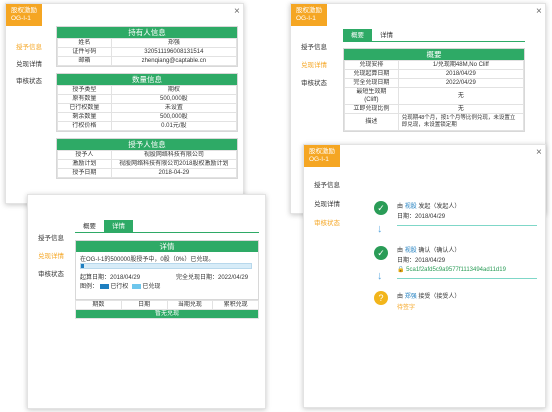  What do you see at coordinates (84, 61) in the screenshot?
I see `cell-key: 邮箱` at bounding box center [84, 61].